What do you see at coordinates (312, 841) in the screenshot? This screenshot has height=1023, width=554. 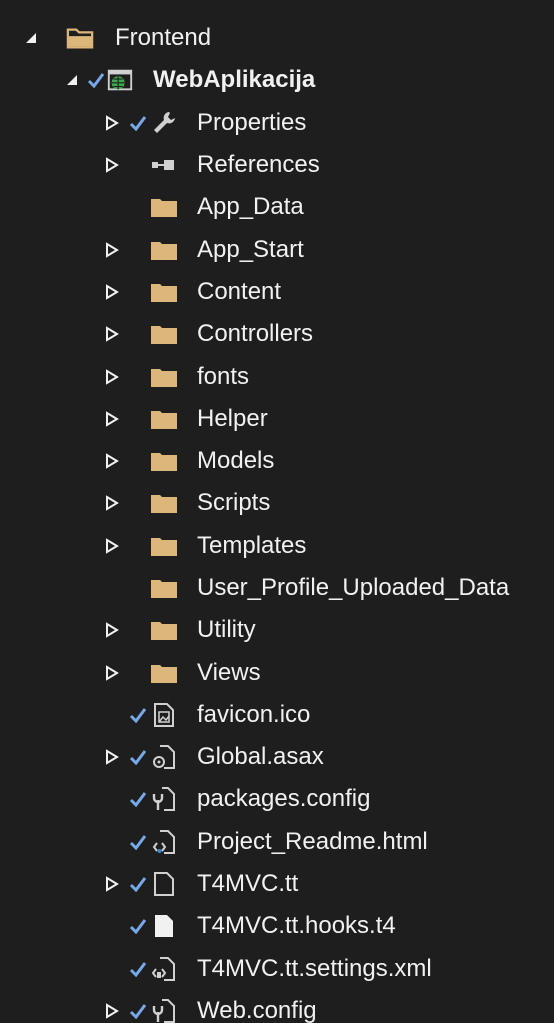 I see `tree-node-label: Project_Readme.html` at bounding box center [312, 841].